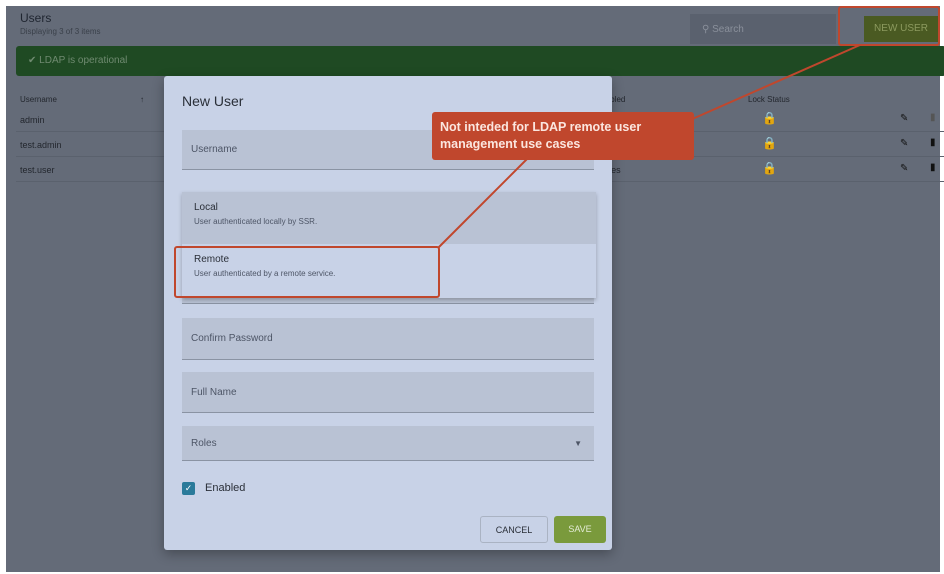  I want to click on annotation-highlight-new-user, so click(889, 26).